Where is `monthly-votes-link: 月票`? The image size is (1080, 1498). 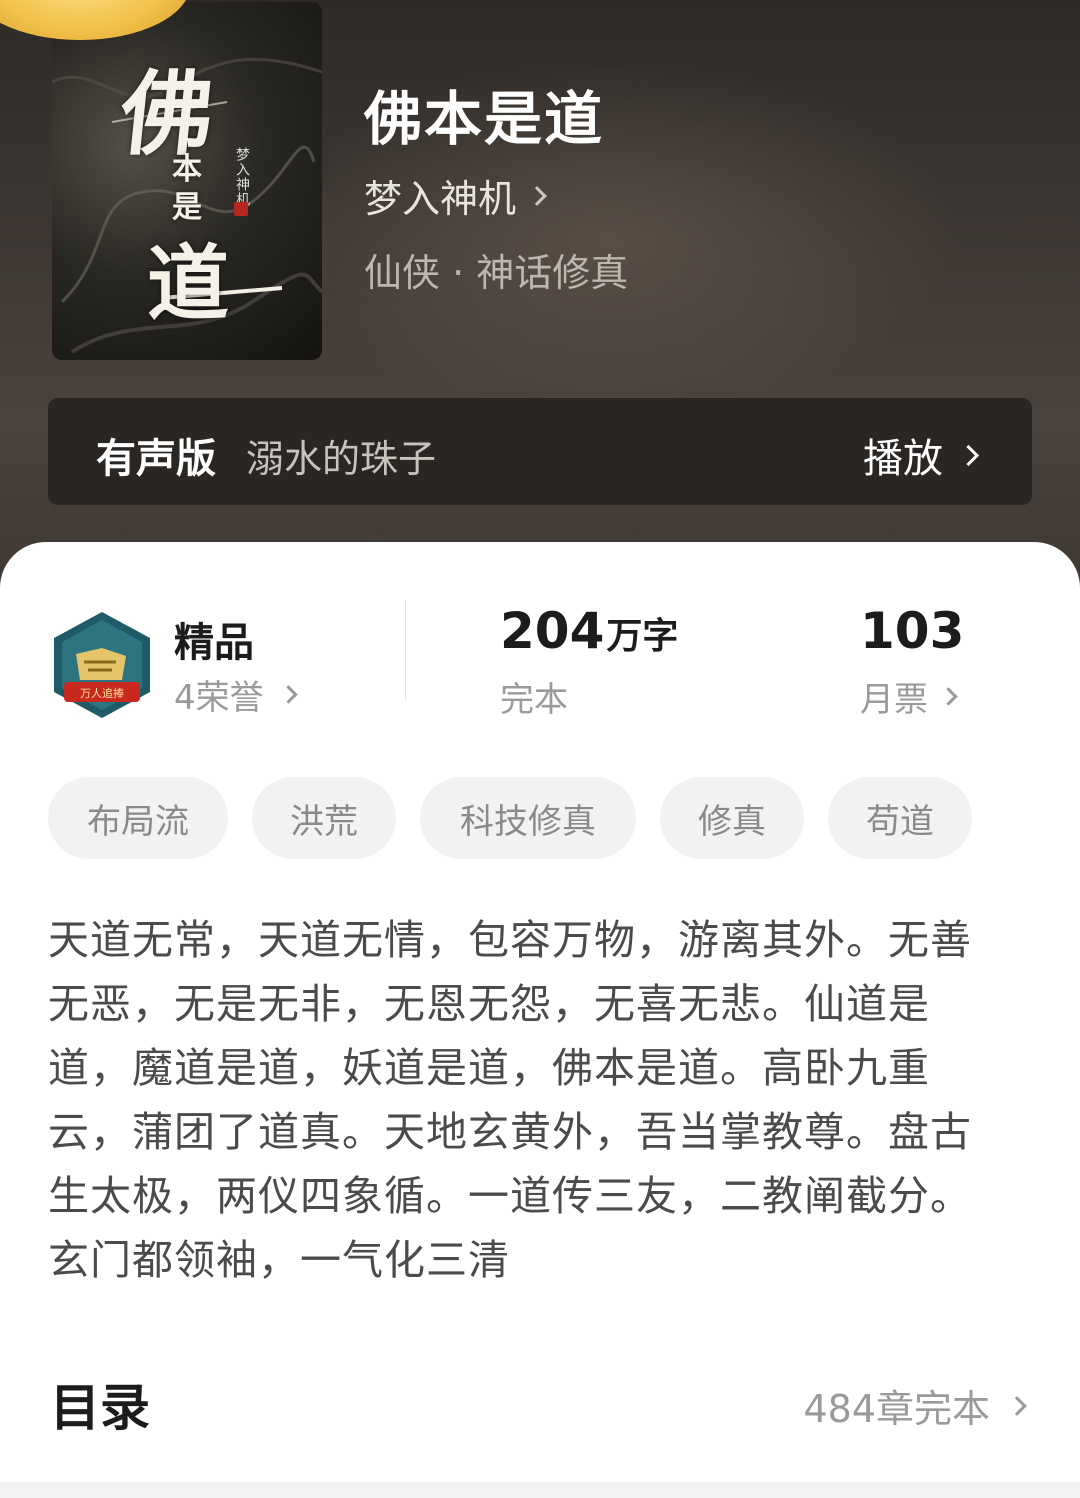 monthly-votes-link: 月票 is located at coordinates (909, 696).